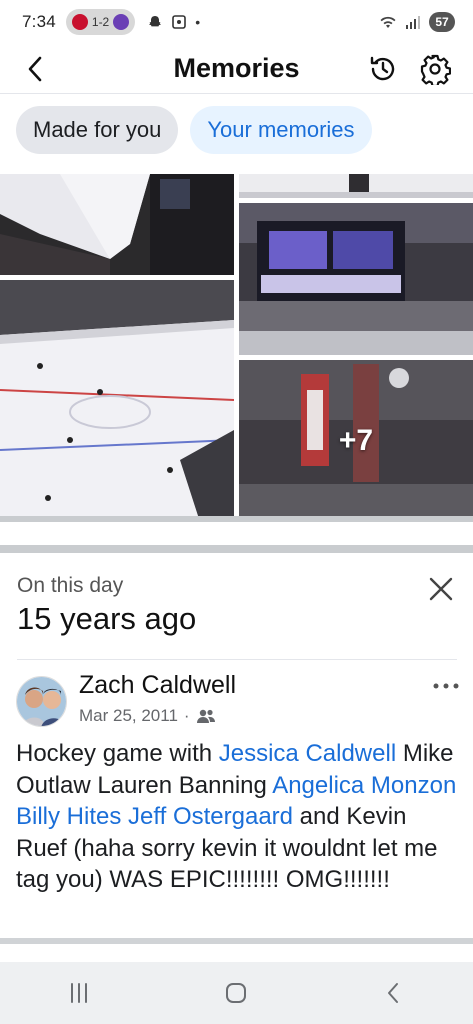 The width and height of the screenshot is (473, 1024). I want to click on tab-made-for-you: Made for you, so click(97, 130).